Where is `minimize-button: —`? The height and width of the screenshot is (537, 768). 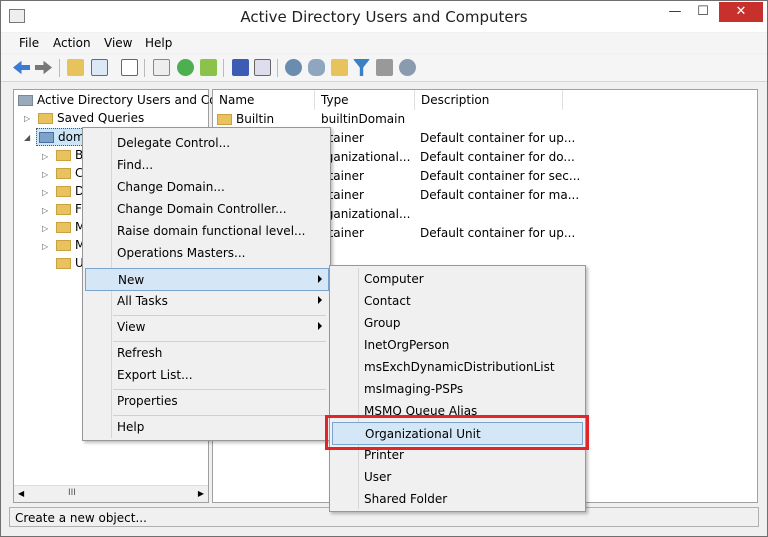
minimize-button: — is located at coordinates (675, 12).